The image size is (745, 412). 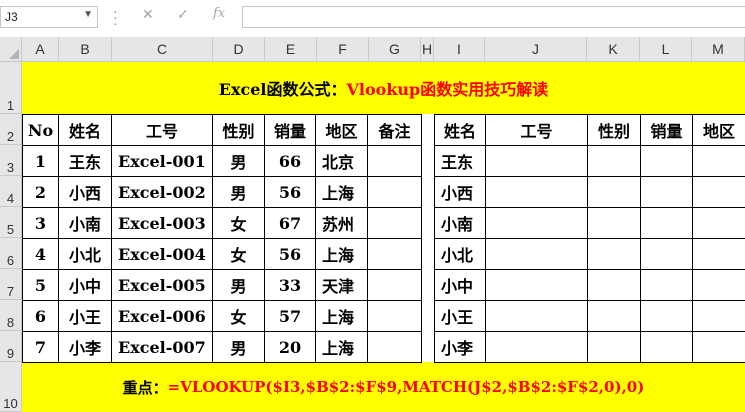 What do you see at coordinates (11, 191) in the screenshot?
I see `row-header-4: 4` at bounding box center [11, 191].